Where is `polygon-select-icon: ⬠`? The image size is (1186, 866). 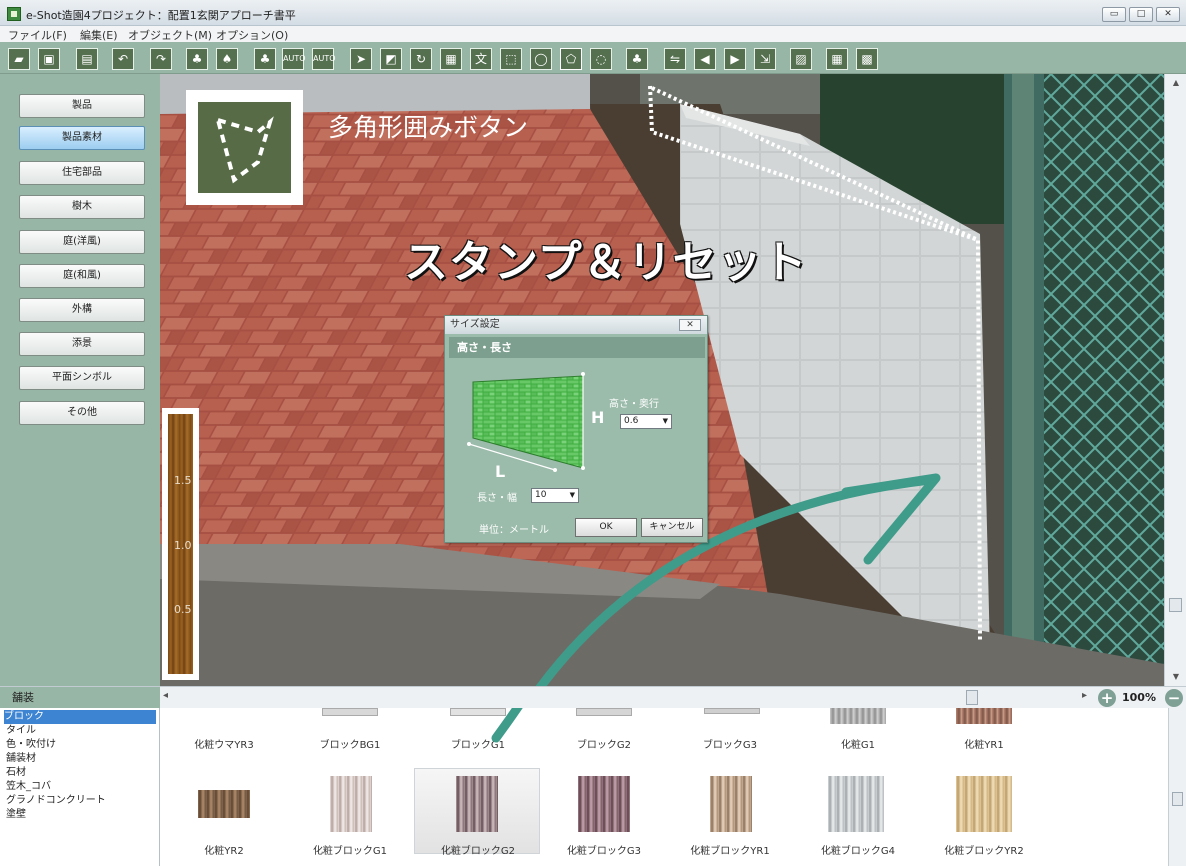
polygon-select-icon: ⬠ is located at coordinates (571, 59).